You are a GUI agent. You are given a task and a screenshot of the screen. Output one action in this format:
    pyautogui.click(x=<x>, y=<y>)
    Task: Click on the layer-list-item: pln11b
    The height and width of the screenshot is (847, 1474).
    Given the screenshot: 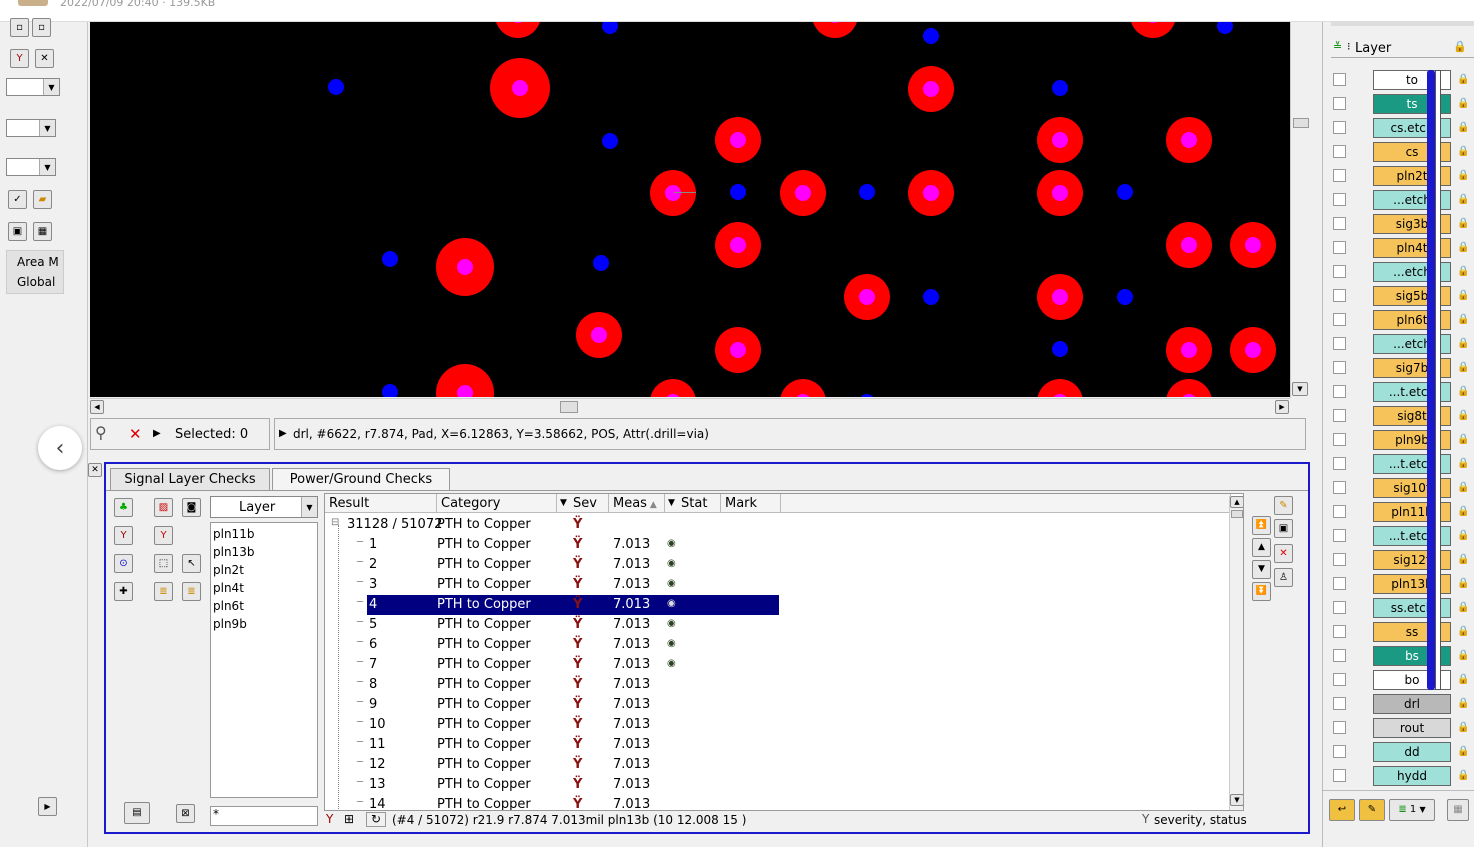 What is the action you would take?
    pyautogui.click(x=265, y=534)
    